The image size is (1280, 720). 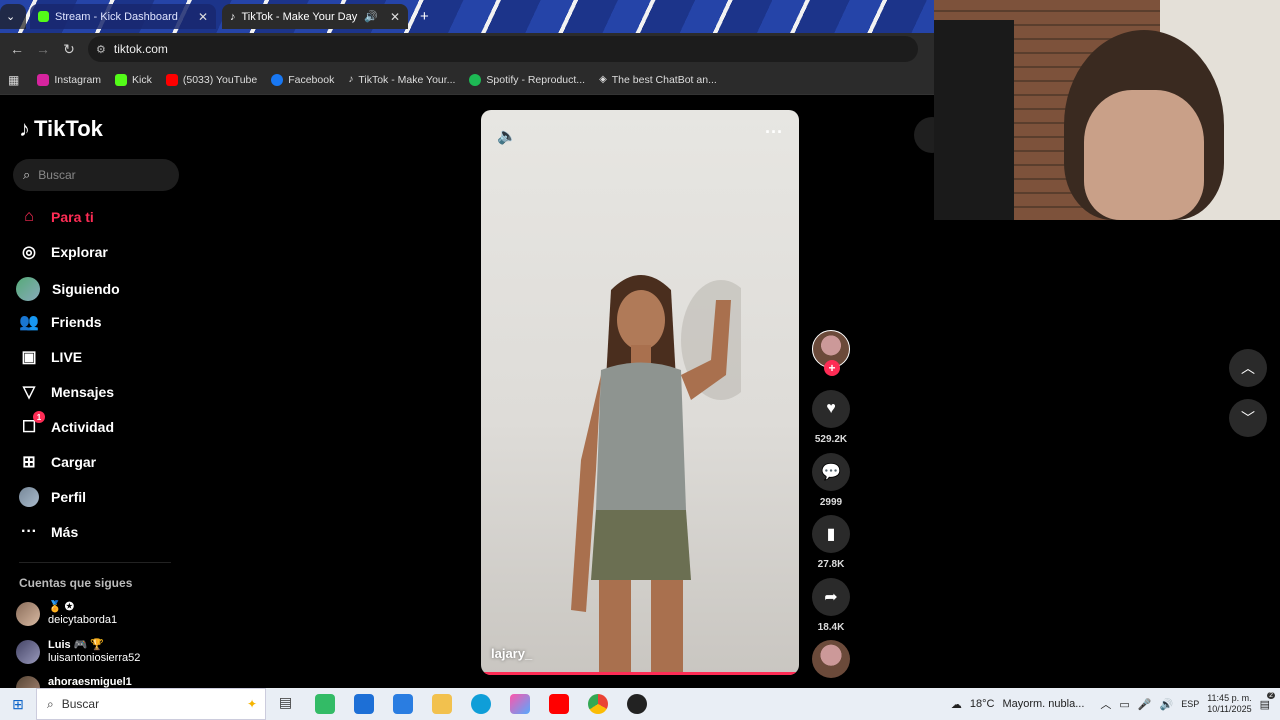 What do you see at coordinates (832, 368) in the screenshot?
I see `follow-plus-icon: +` at bounding box center [832, 368].